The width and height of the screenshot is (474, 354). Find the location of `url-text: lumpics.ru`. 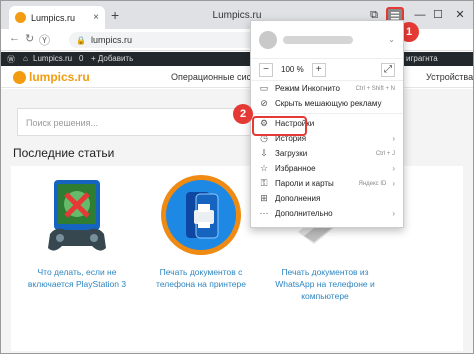

url-text: lumpics.ru is located at coordinates (111, 40).